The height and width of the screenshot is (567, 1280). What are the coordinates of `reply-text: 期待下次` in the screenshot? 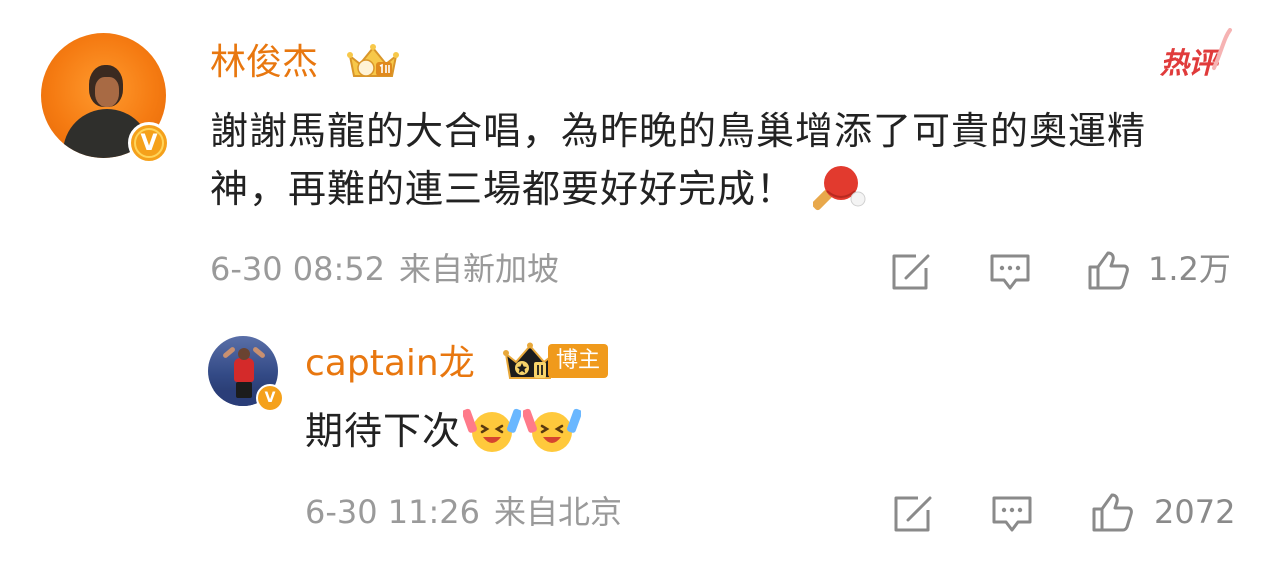 It's located at (444, 431).